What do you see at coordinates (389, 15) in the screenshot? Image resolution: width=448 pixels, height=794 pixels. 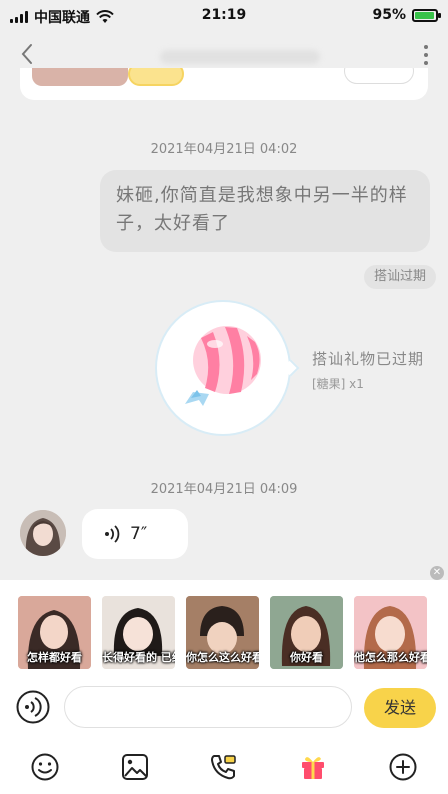 I see `battery-percent: 95%` at bounding box center [389, 15].